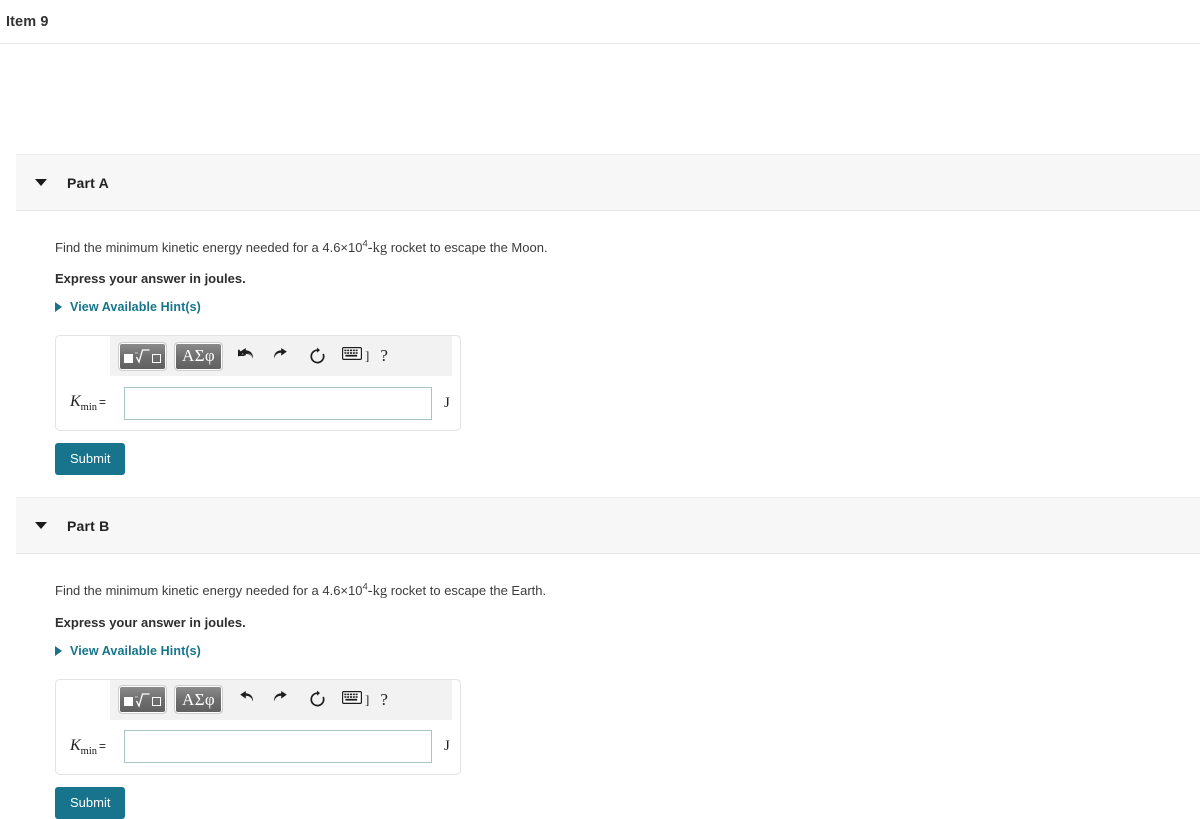 This screenshot has width=1200, height=819. I want to click on question-suffix-b: rocket to escape the Earth., so click(467, 591).